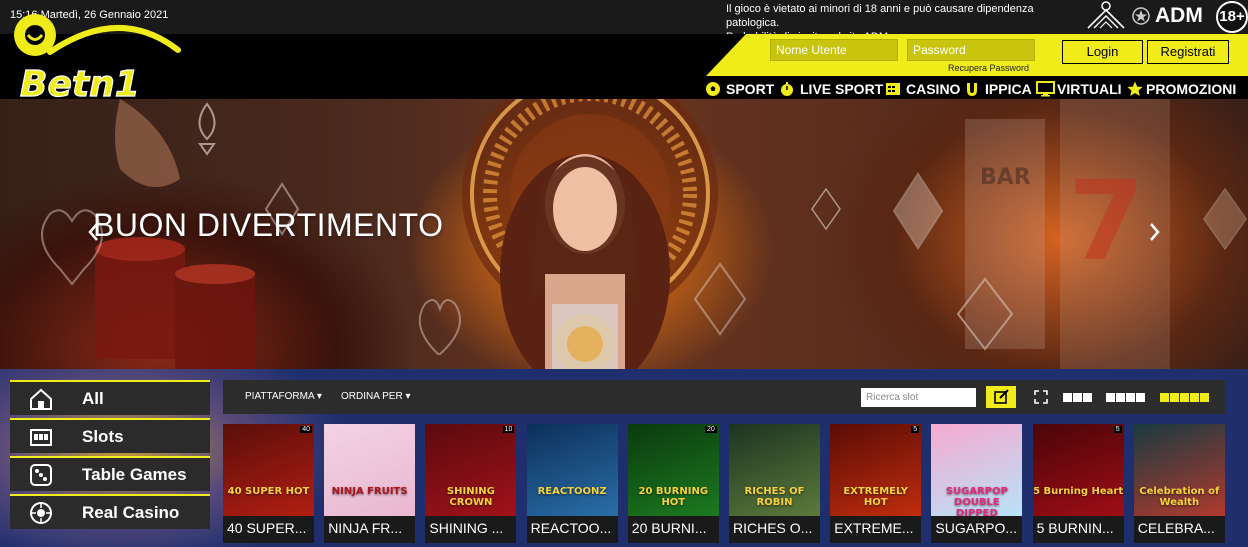 The height and width of the screenshot is (547, 1248). What do you see at coordinates (1188, 52) in the screenshot?
I see `register-button: Registrati` at bounding box center [1188, 52].